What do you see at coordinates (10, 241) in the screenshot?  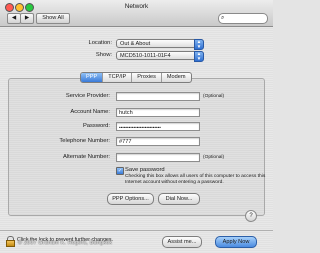 I see `lock-icon` at bounding box center [10, 241].